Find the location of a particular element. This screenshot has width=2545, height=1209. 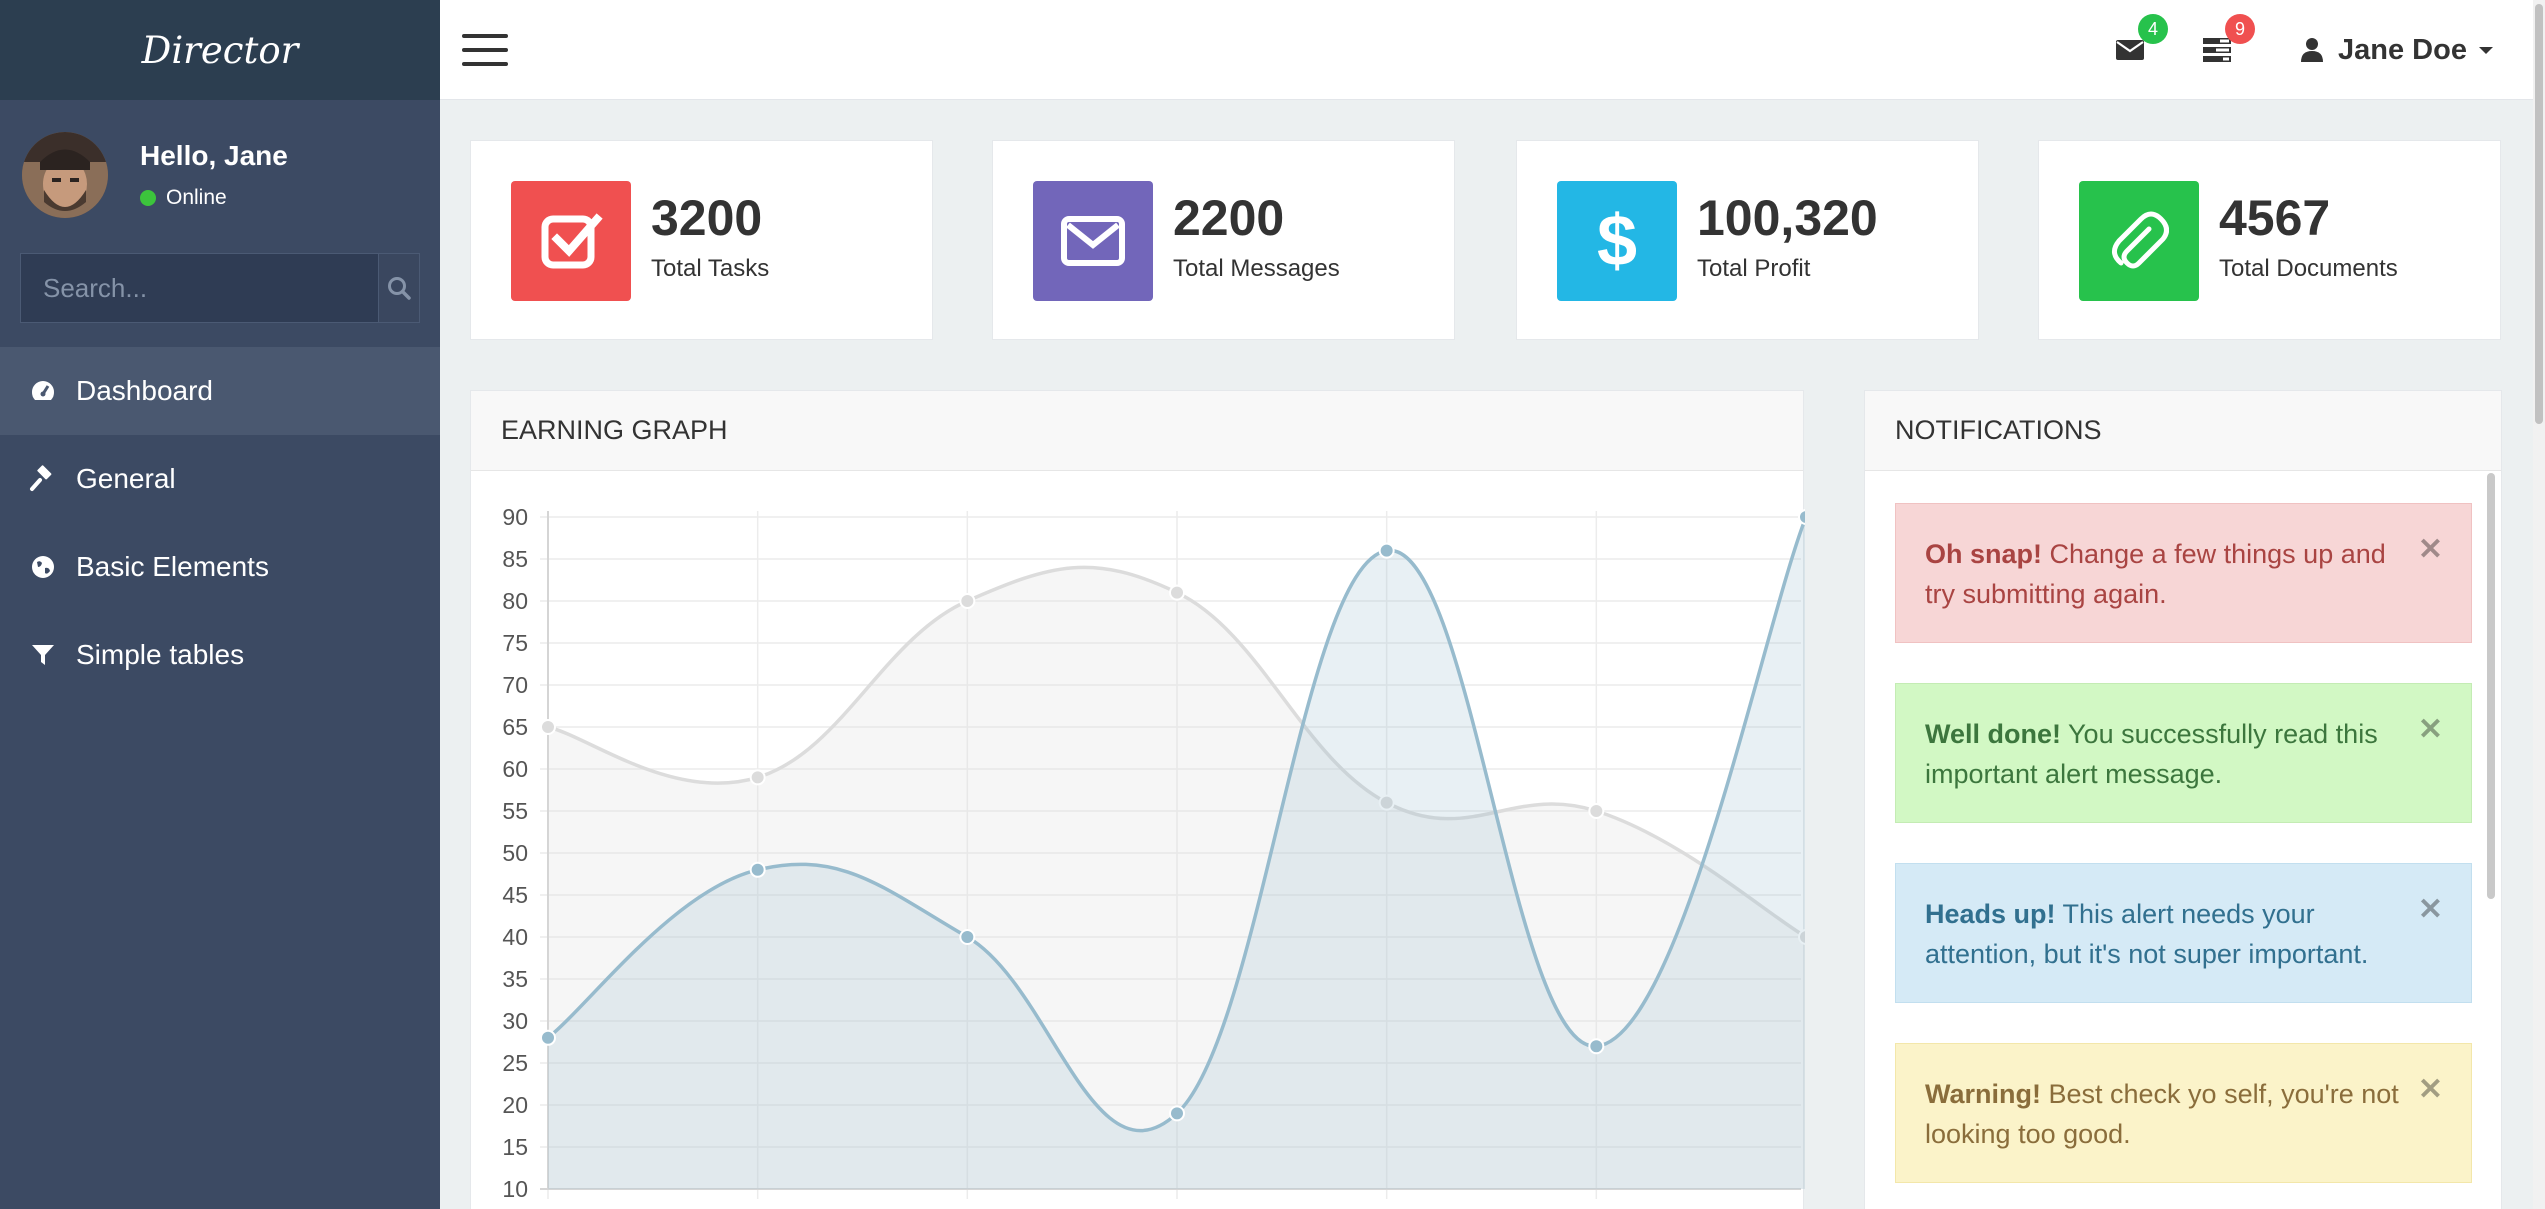

search-icon is located at coordinates (399, 288).